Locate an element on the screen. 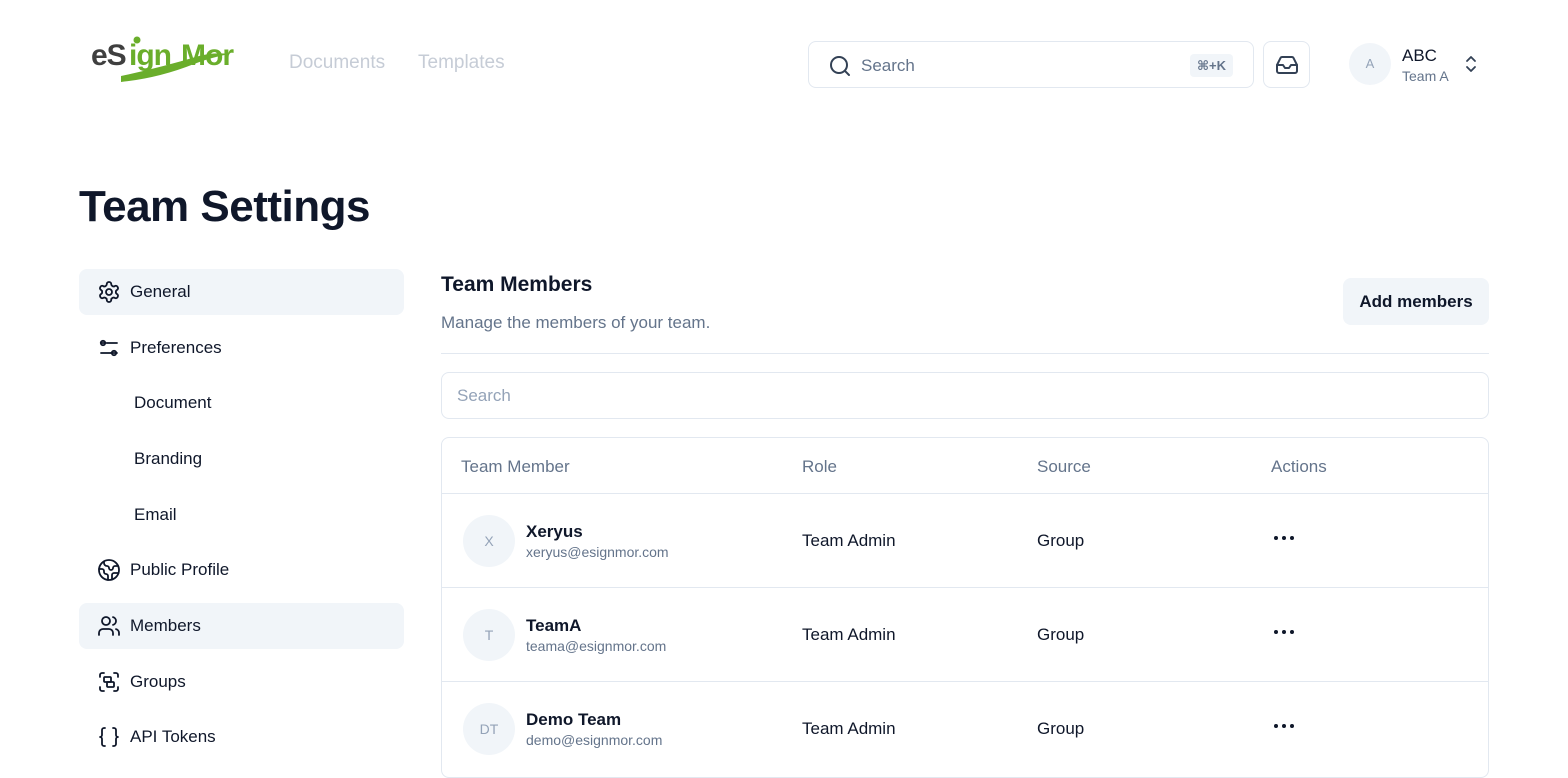  avatar: T is located at coordinates (489, 635).